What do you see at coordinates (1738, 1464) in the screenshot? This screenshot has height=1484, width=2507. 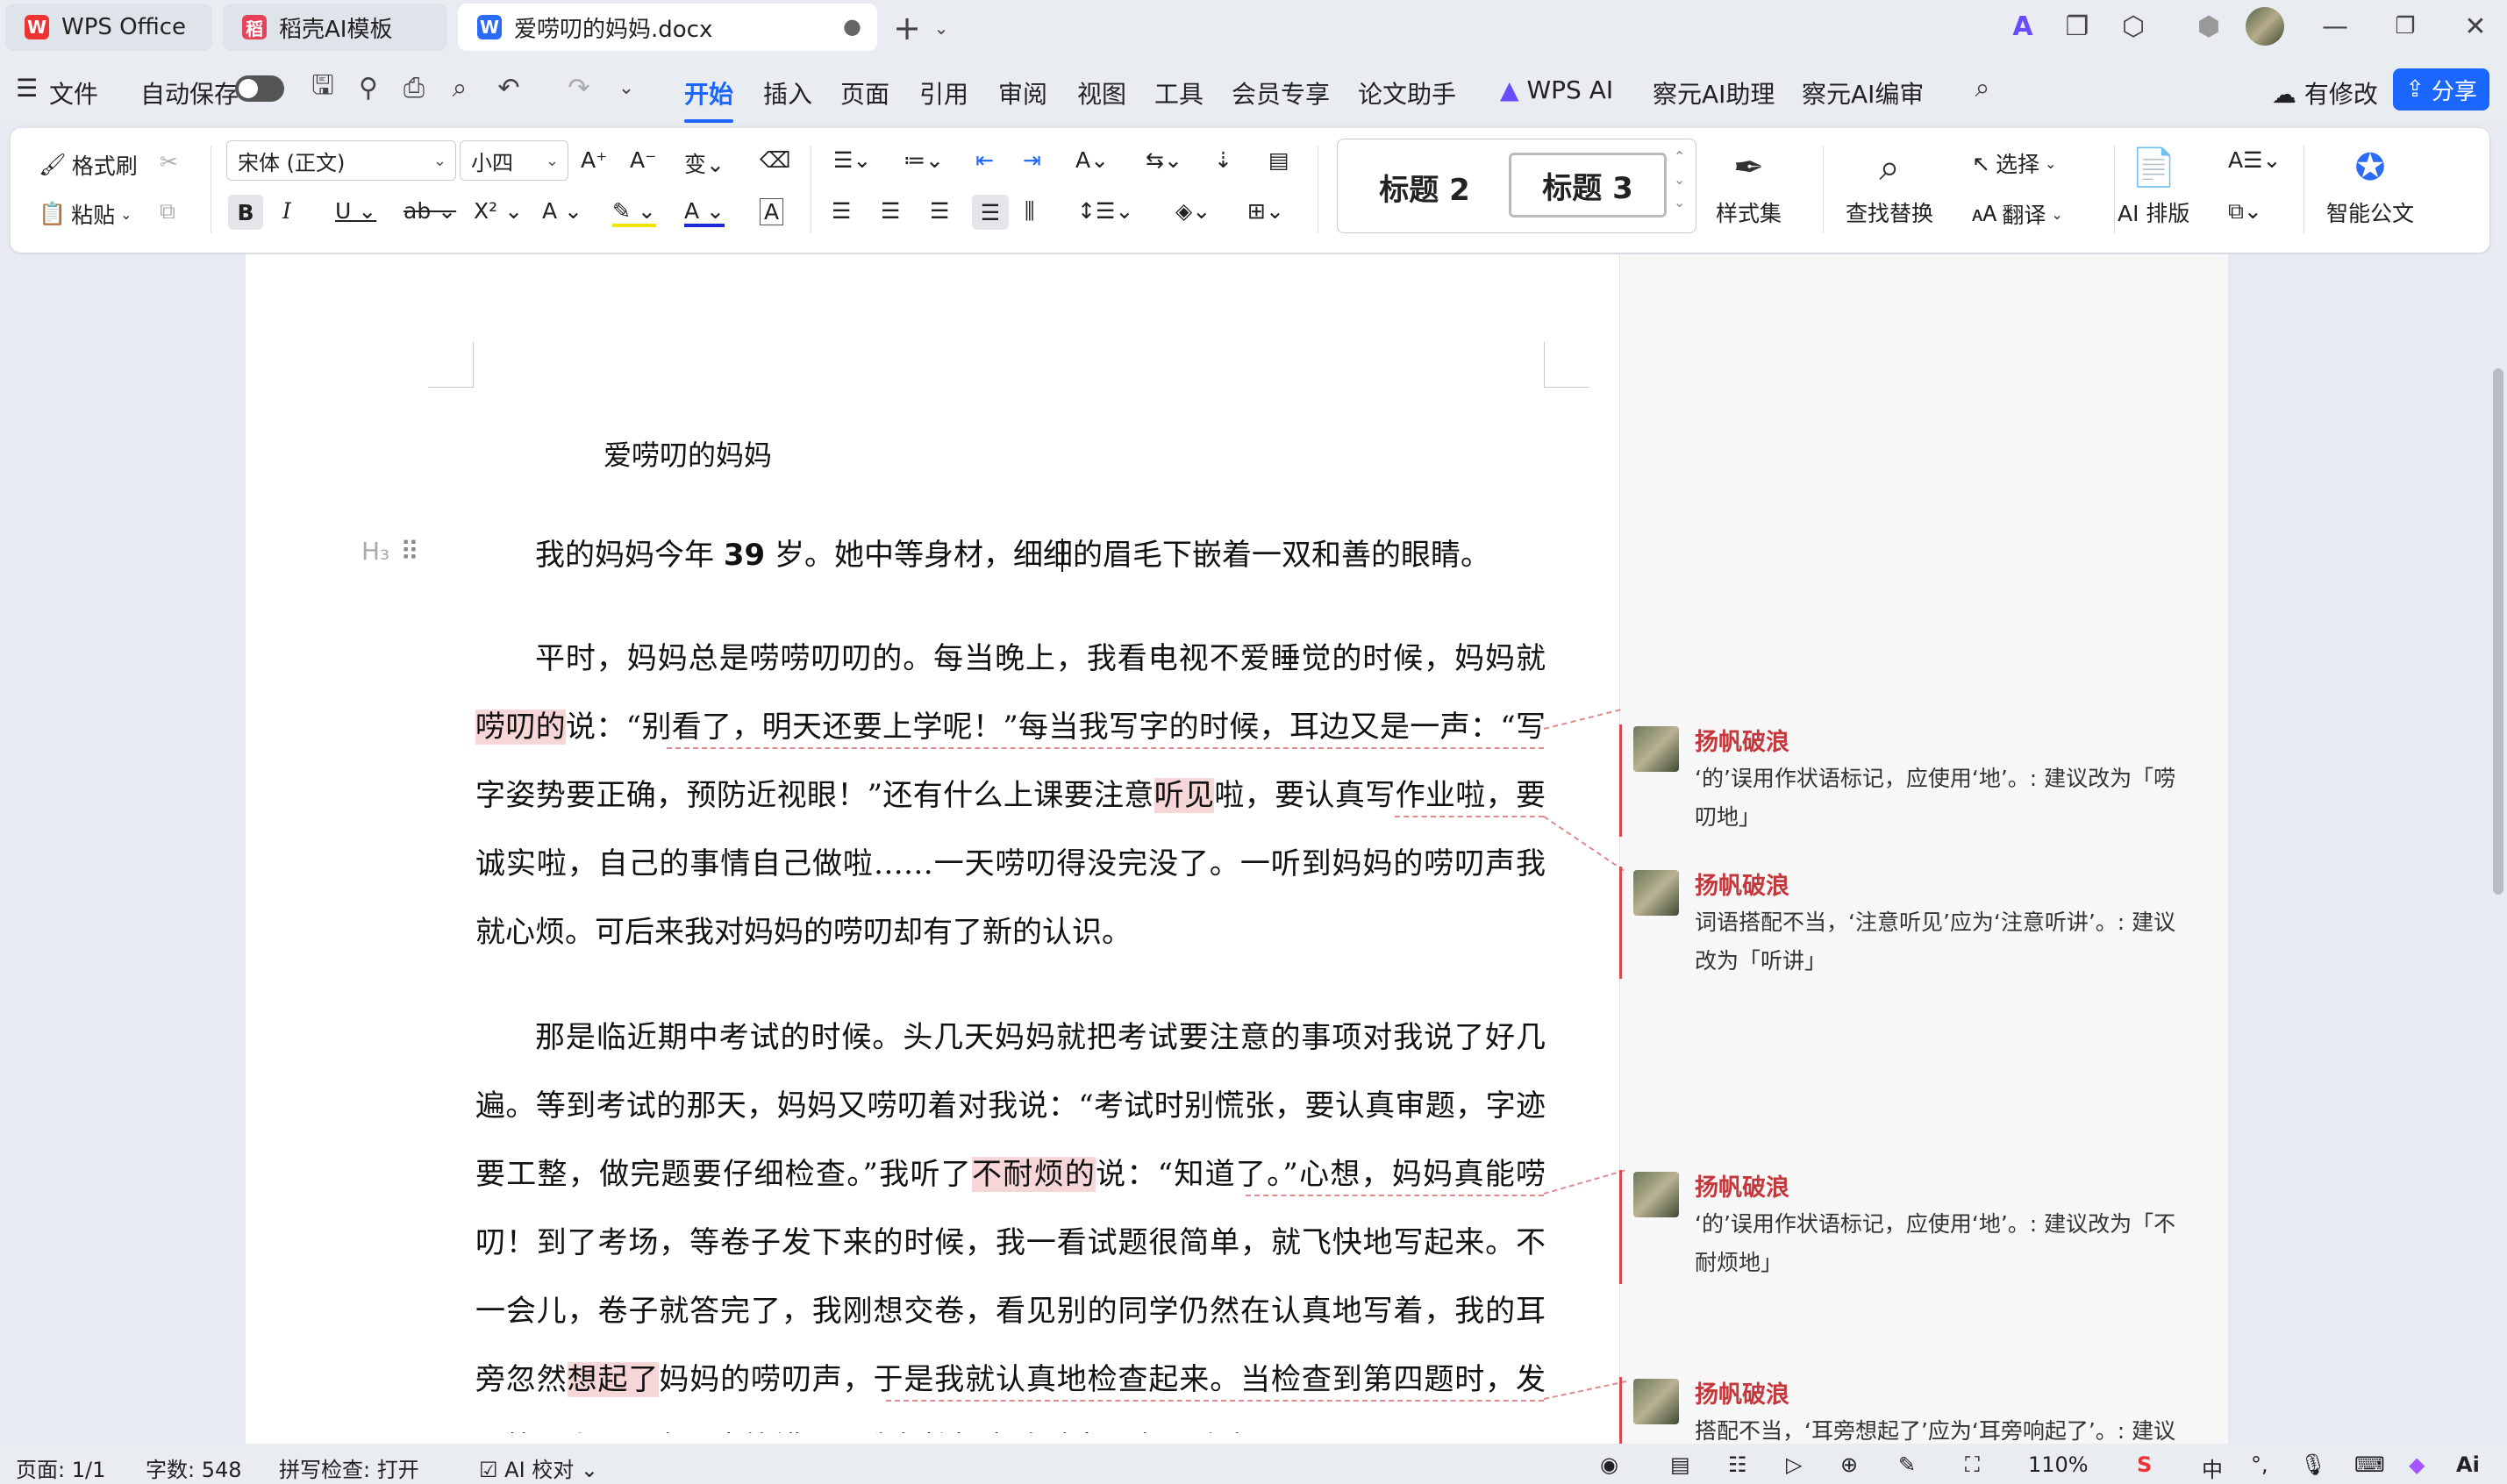 I see `outline-view-icon: ☷` at bounding box center [1738, 1464].